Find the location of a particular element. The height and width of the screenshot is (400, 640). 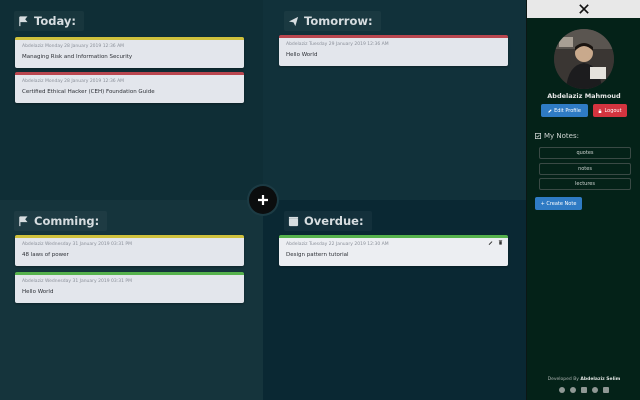

coming-title: Comming: is located at coordinates (67, 221).